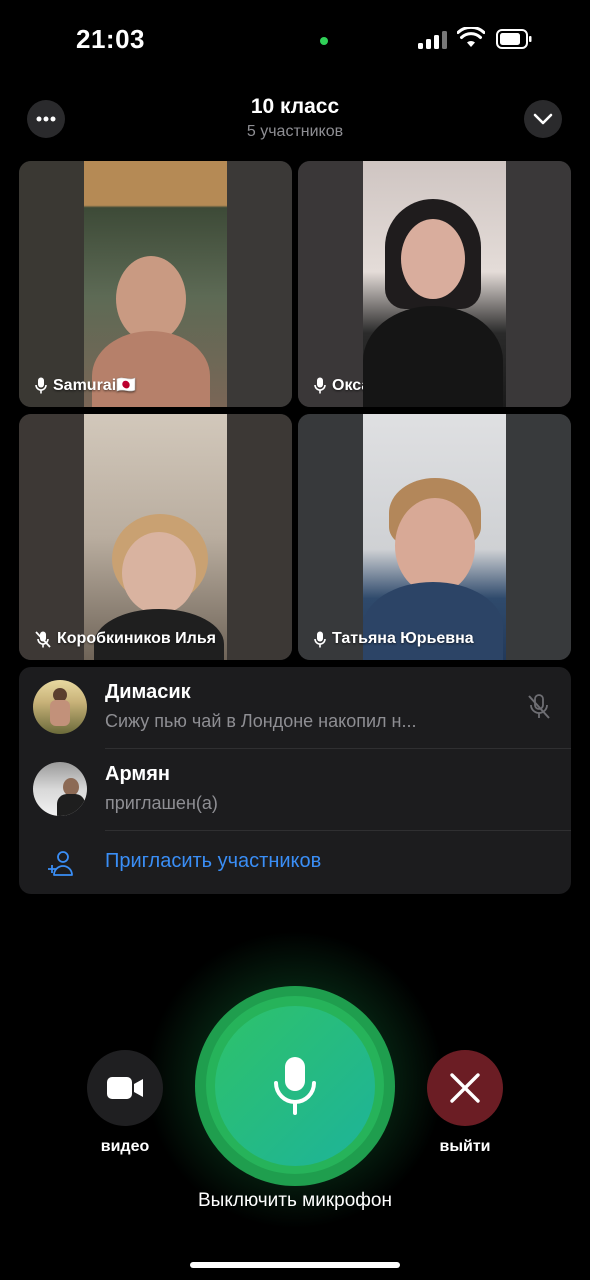 This screenshot has width=590, height=1280. I want to click on cellular-signal-icon, so click(433, 40).